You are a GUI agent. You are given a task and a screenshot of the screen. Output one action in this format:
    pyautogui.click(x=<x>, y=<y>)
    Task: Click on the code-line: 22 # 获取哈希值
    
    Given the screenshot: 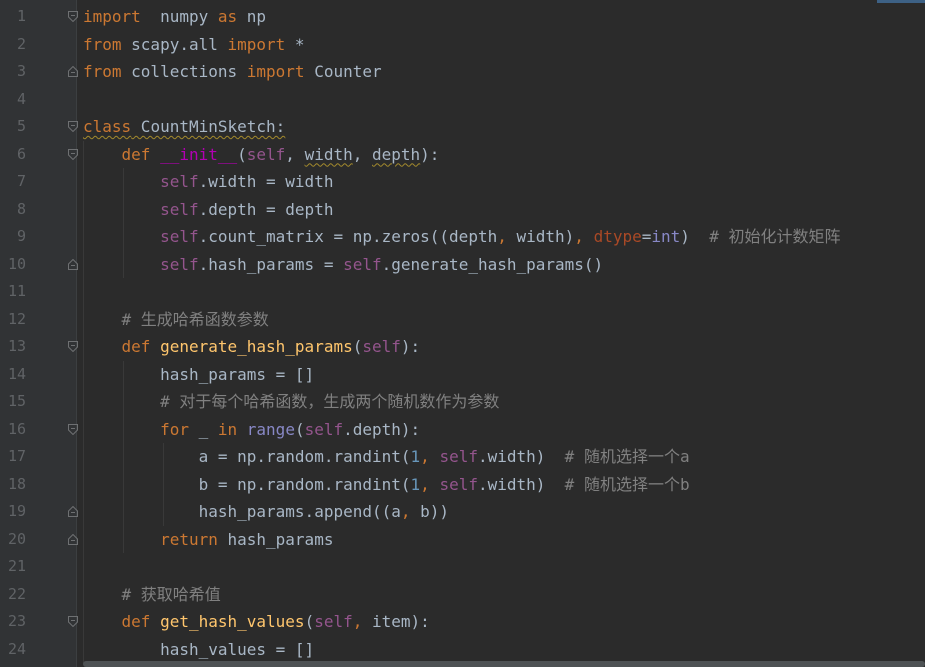 What is the action you would take?
    pyautogui.click(x=462, y=595)
    